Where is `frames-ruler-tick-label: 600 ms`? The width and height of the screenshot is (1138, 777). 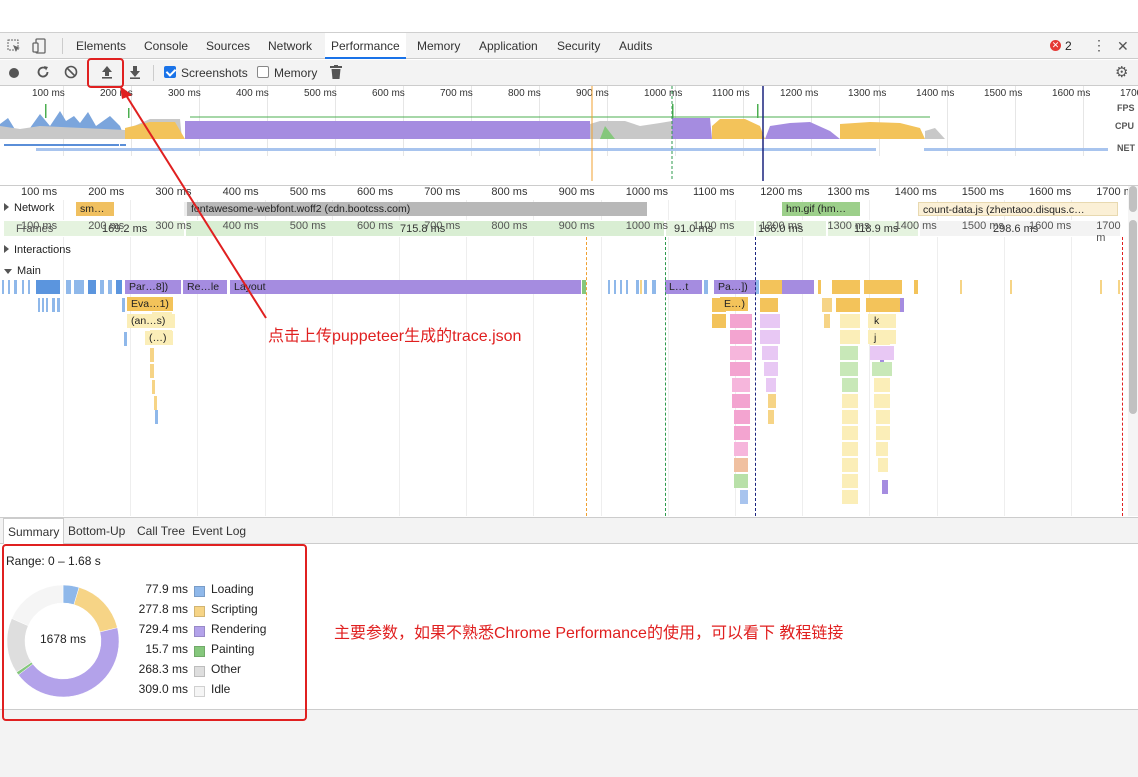
frames-ruler-tick-label: 600 ms is located at coordinates (375, 226).